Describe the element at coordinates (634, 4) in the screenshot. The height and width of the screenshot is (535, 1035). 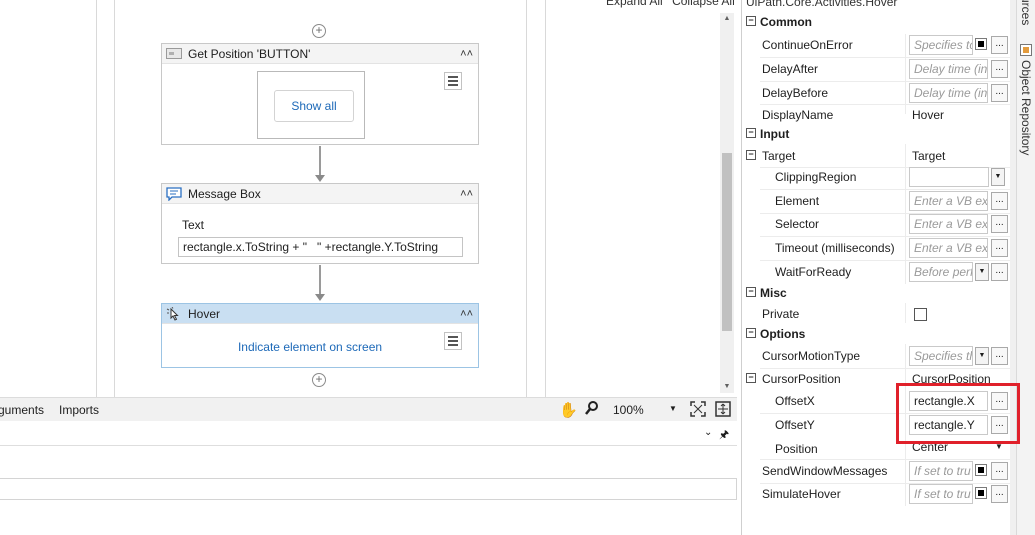
I see `expand-all-link: Expand All` at that location.